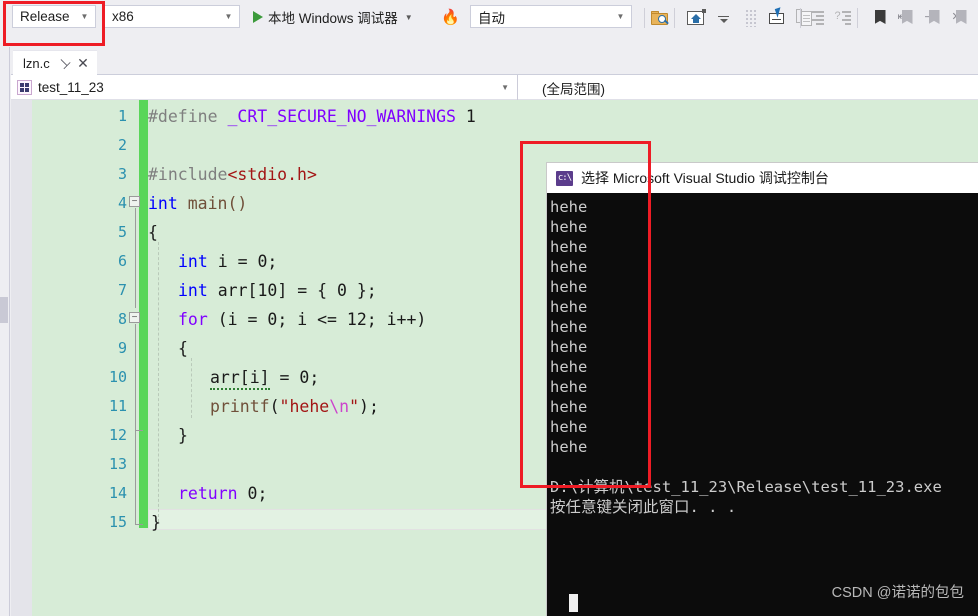 This screenshot has width=978, height=616. I want to click on hot-reload-icon: 🔥, so click(450, 17).